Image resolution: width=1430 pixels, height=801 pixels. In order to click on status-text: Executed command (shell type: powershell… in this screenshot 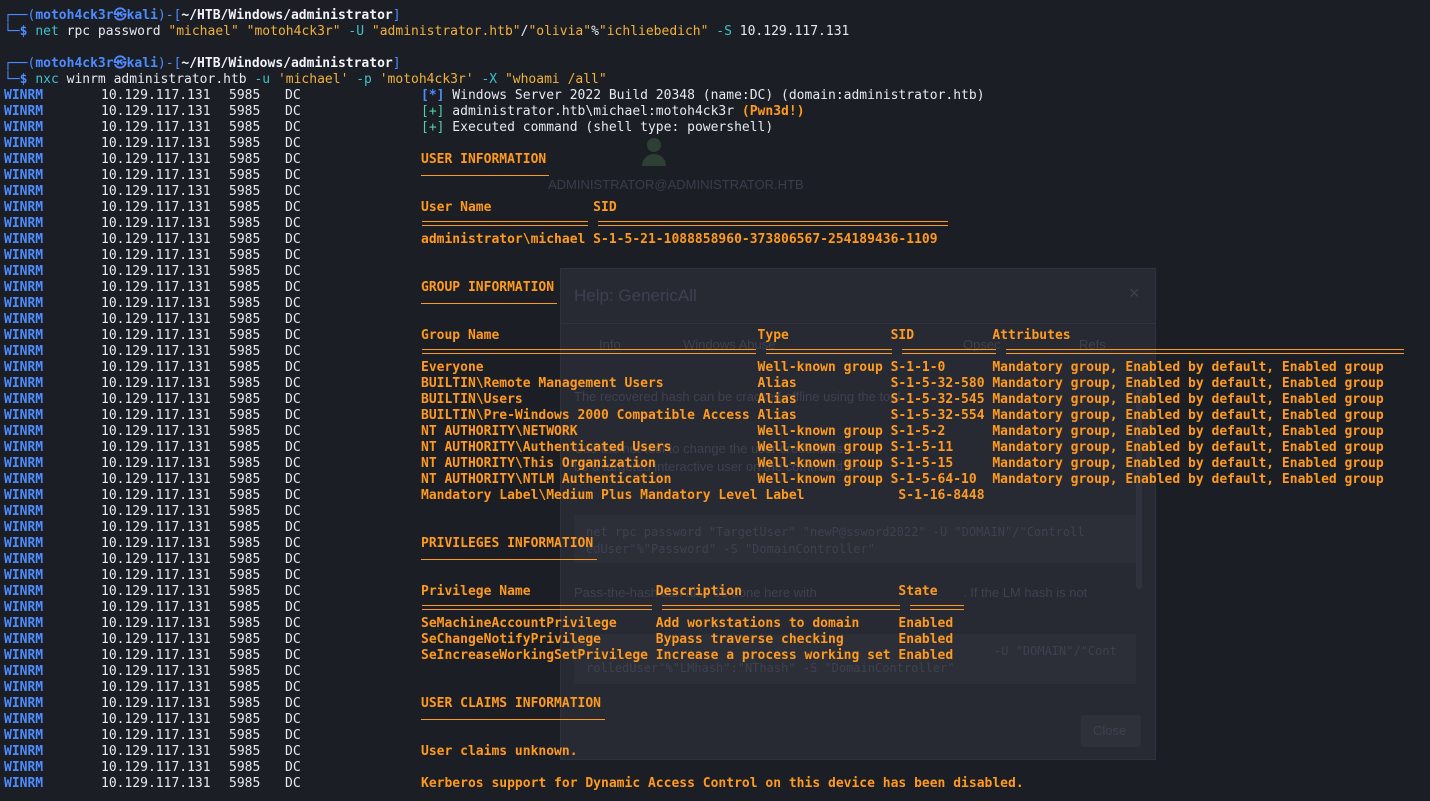, I will do `click(609, 127)`.